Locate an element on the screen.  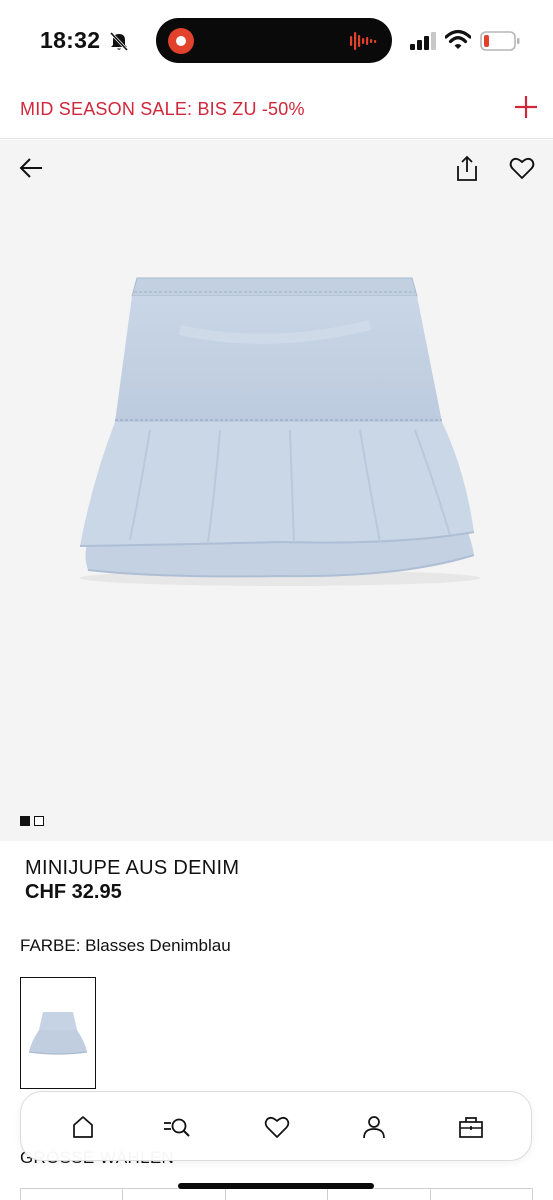
dynamic-island is located at coordinates (274, 40).